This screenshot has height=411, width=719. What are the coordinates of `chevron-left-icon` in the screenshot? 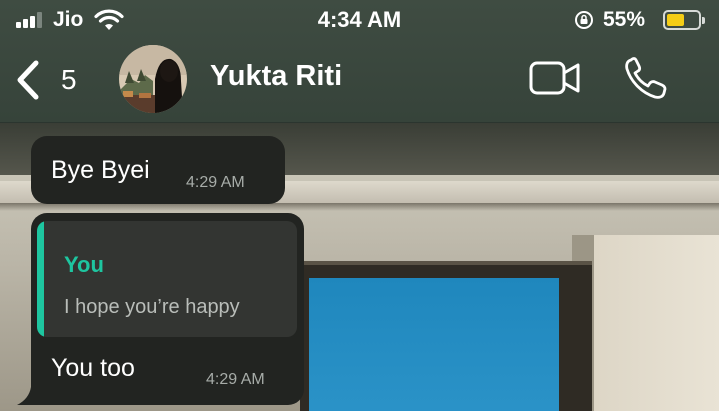 It's located at (28, 80).